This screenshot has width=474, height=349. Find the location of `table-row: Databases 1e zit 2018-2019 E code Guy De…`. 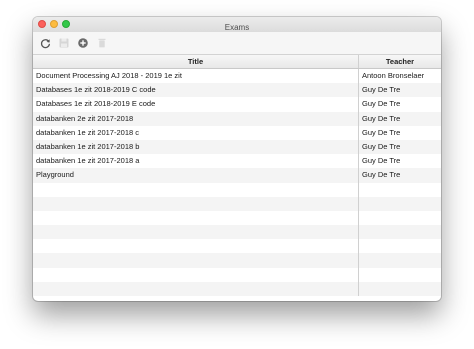

table-row: Databases 1e zit 2018-2019 E code Guy De… is located at coordinates (237, 104).